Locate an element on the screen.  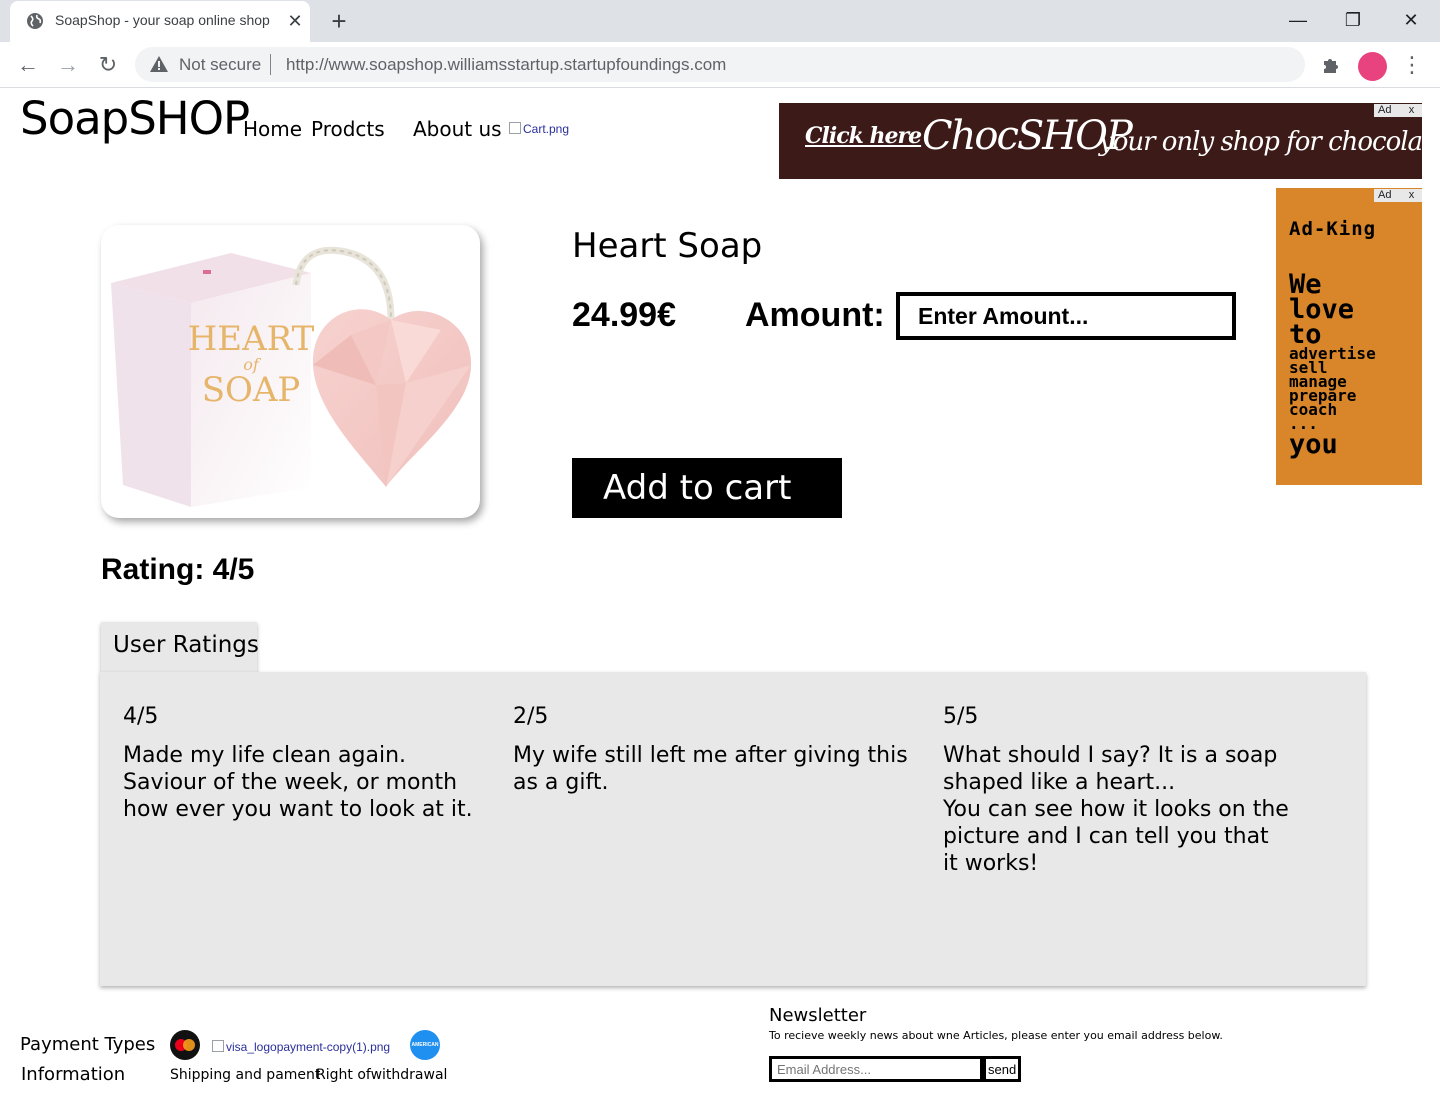
tab-user-ratings: User Ratings is located at coordinates (180, 647).